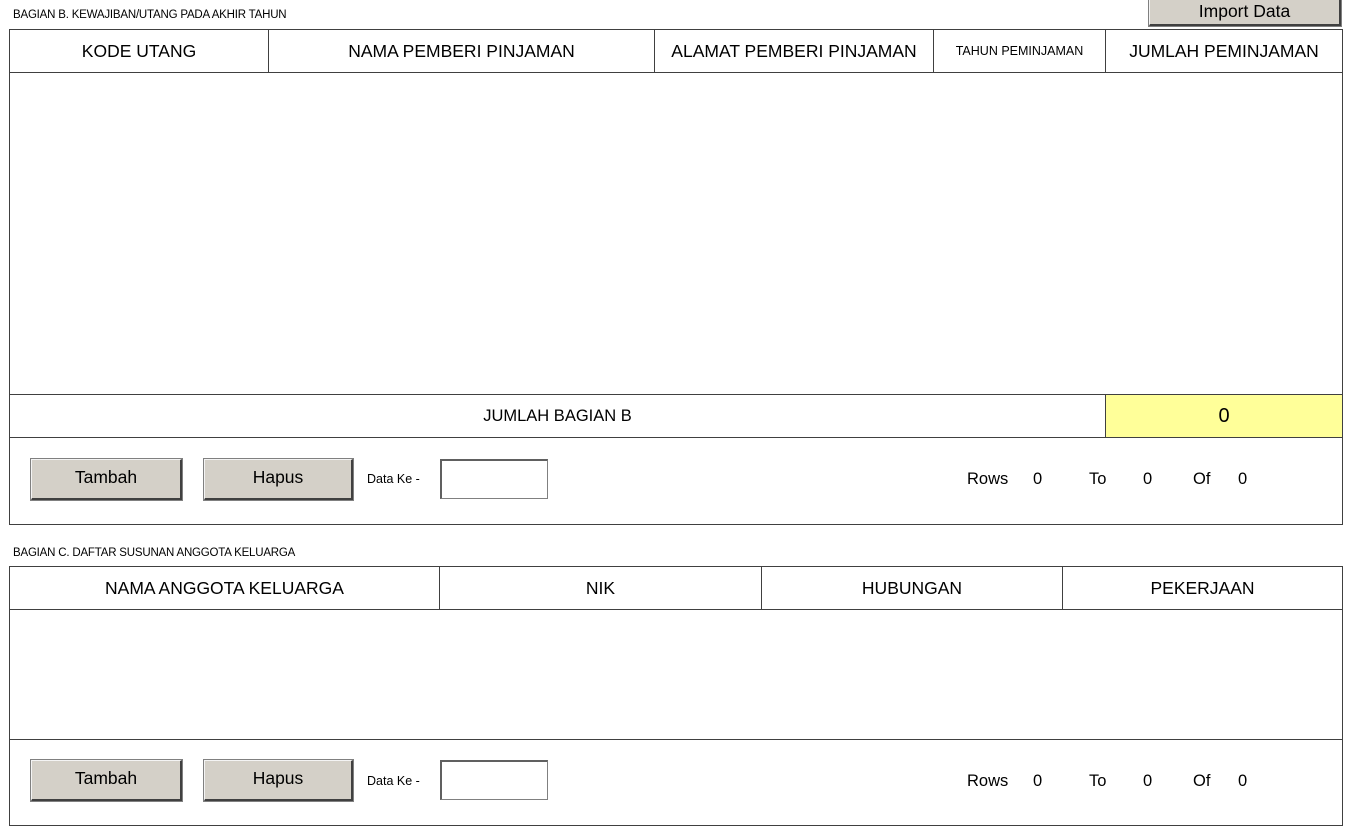 This screenshot has height=833, width=1350. What do you see at coordinates (1224, 416) in the screenshot?
I see `total-value: 0` at bounding box center [1224, 416].